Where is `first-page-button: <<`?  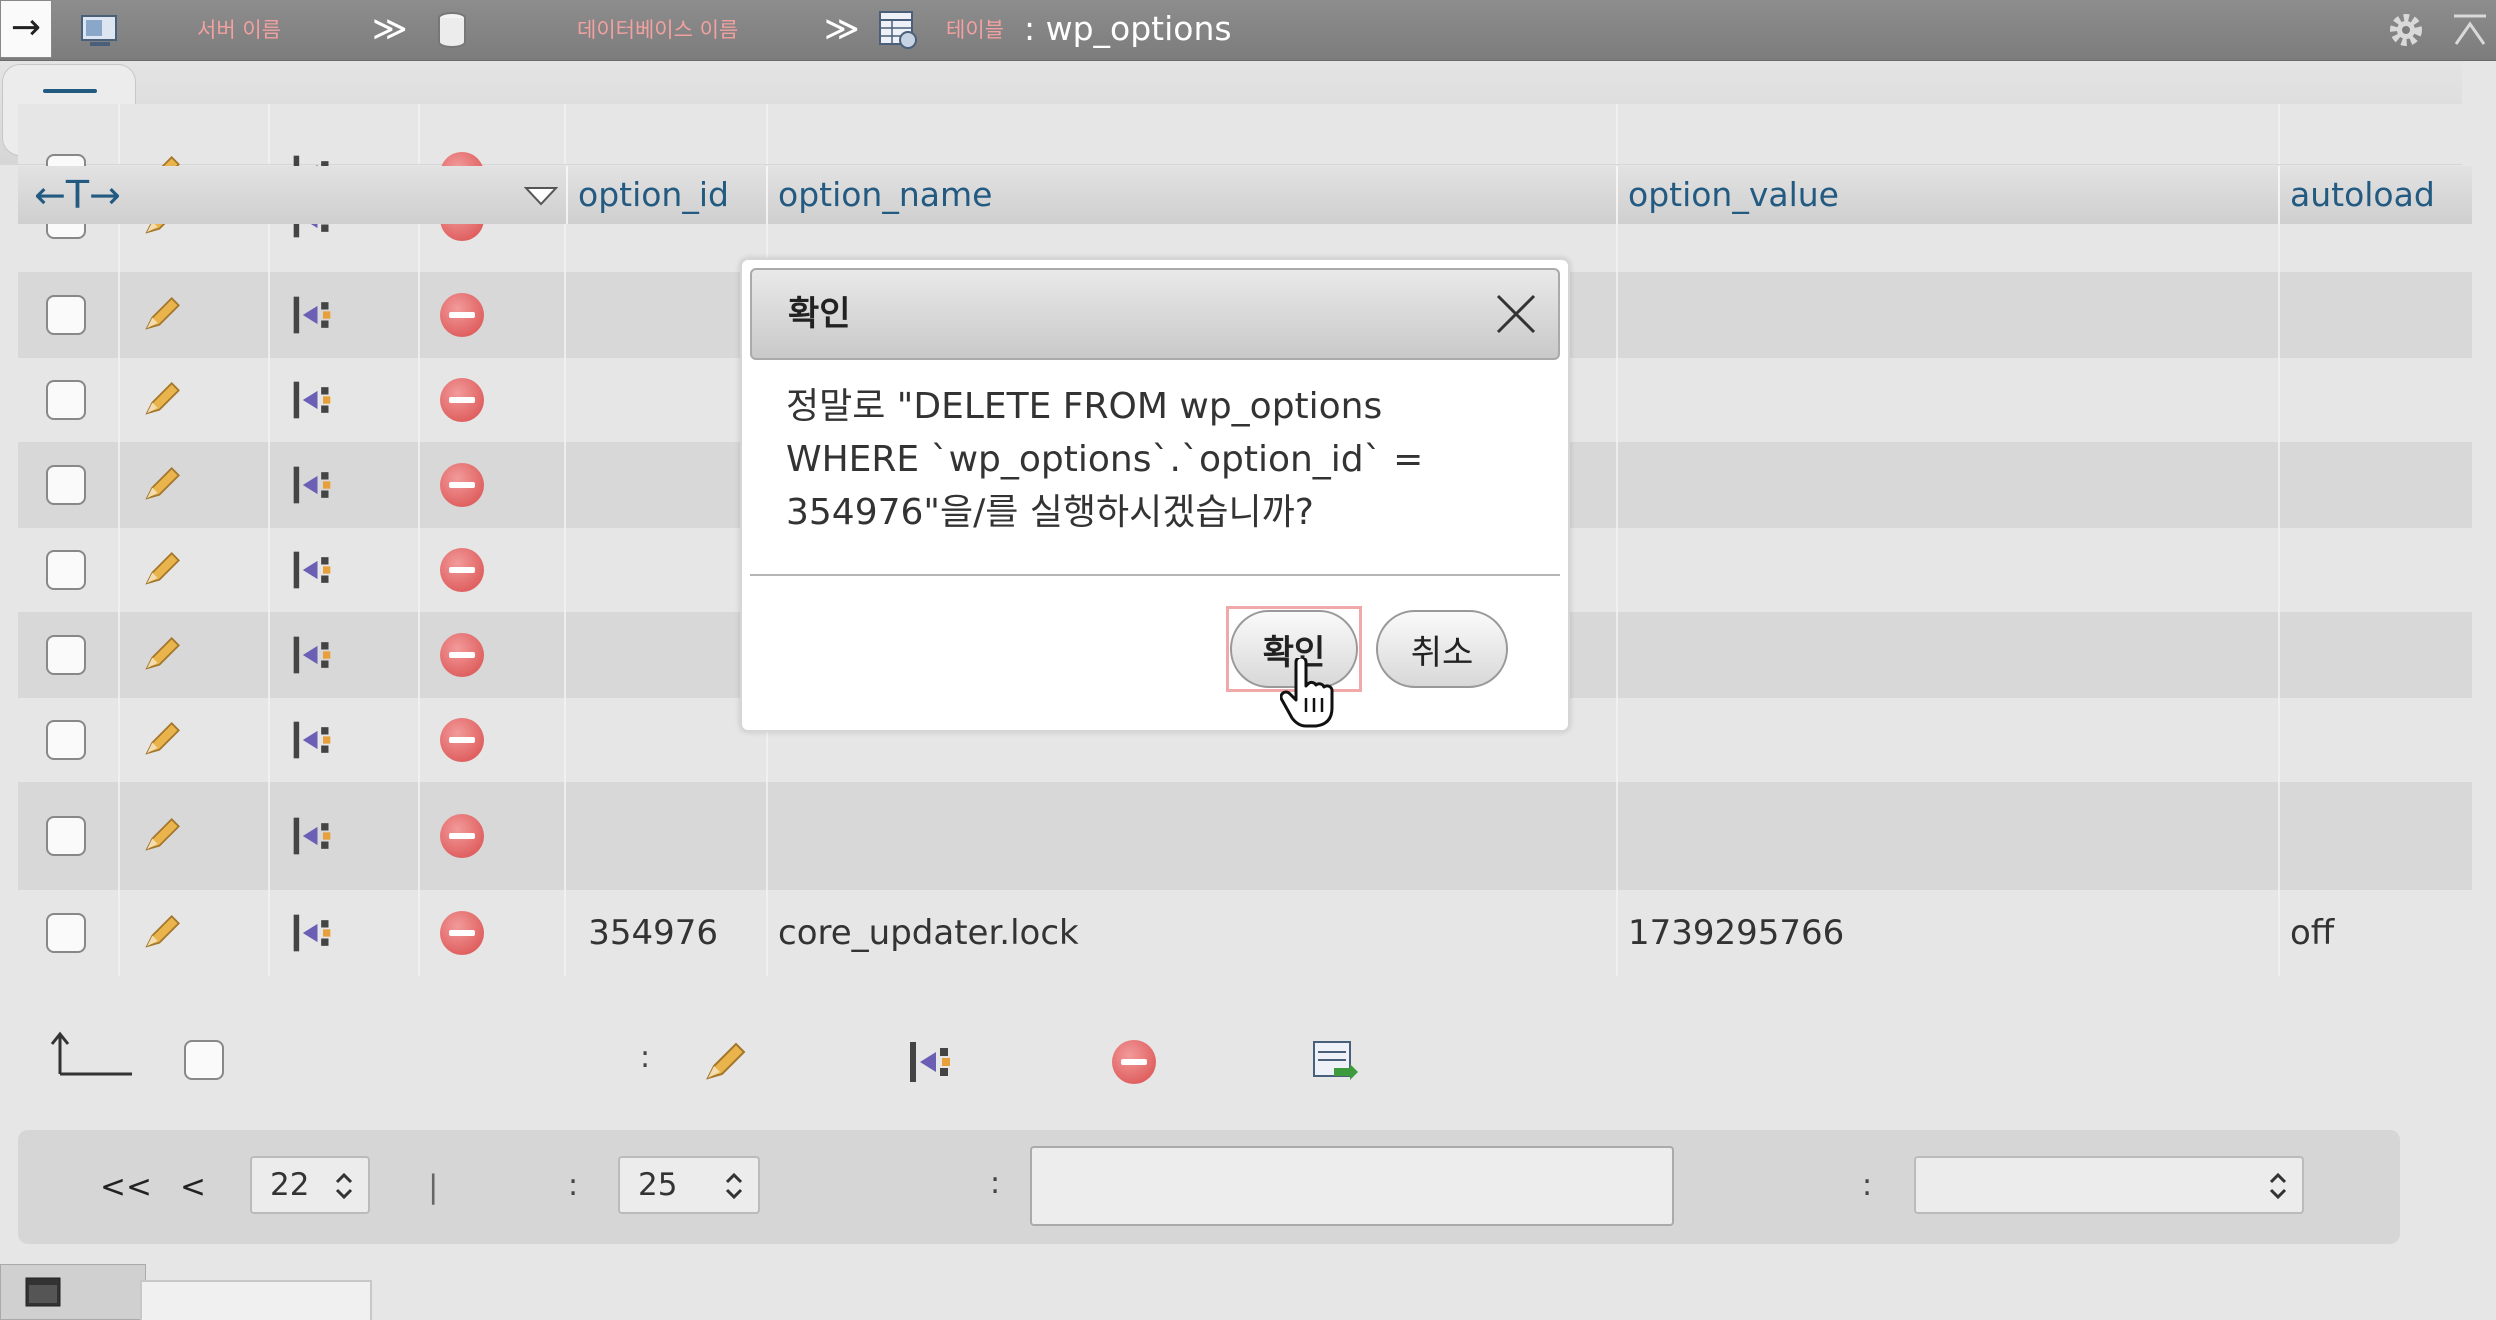 first-page-button: << is located at coordinates (126, 1187).